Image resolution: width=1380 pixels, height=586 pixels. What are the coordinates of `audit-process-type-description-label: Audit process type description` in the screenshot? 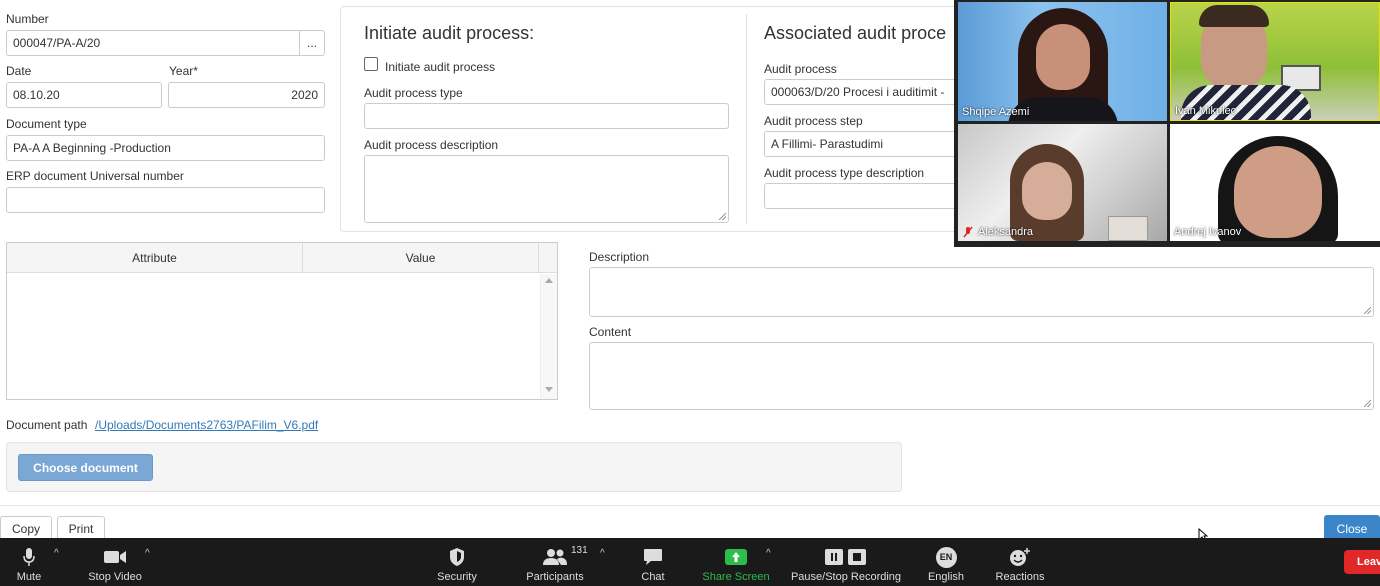 It's located at (844, 173).